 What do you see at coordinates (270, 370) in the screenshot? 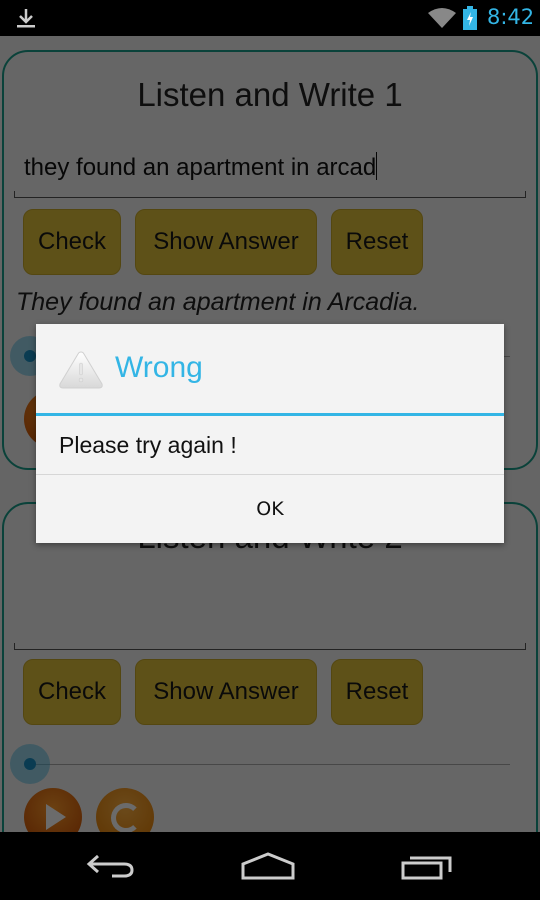
I see `dialog-header: Wrong` at bounding box center [270, 370].